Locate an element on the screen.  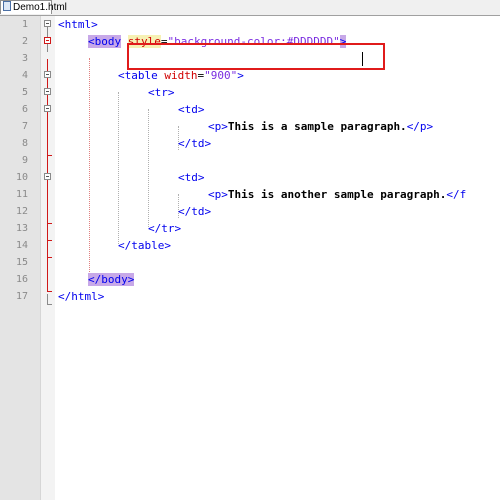
code-token: This is a sample paragraph. is located at coordinates (317, 126).